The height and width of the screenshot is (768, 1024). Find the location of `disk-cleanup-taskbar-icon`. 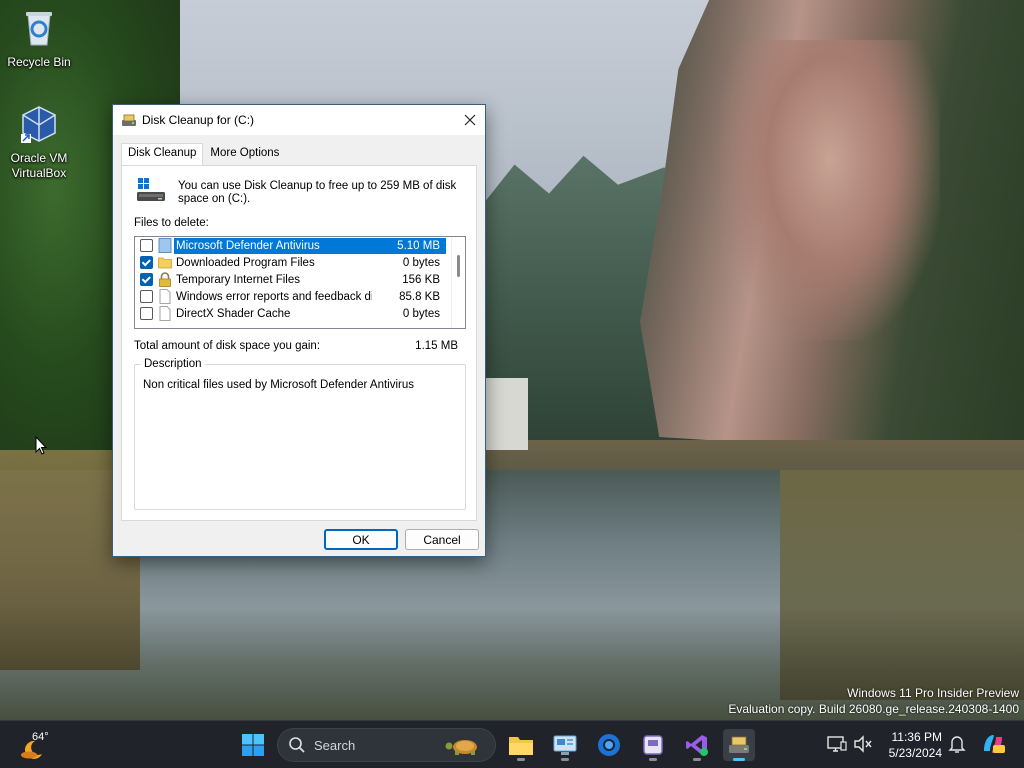

disk-cleanup-taskbar-icon is located at coordinates (739, 744).